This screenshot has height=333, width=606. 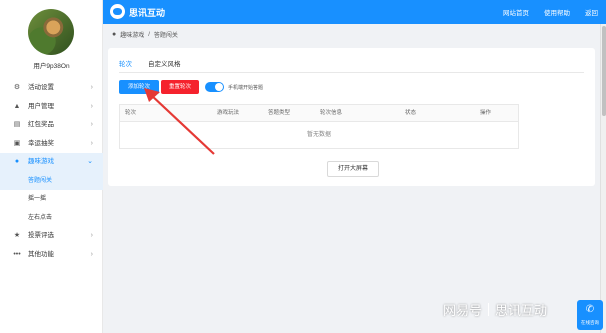 What do you see at coordinates (486, 113) in the screenshot?
I see `column-header-actions: 操作` at bounding box center [486, 113].